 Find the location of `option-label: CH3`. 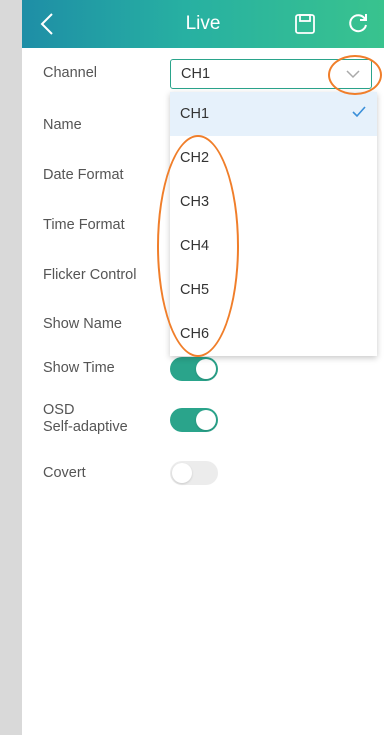

option-label: CH3 is located at coordinates (195, 202).